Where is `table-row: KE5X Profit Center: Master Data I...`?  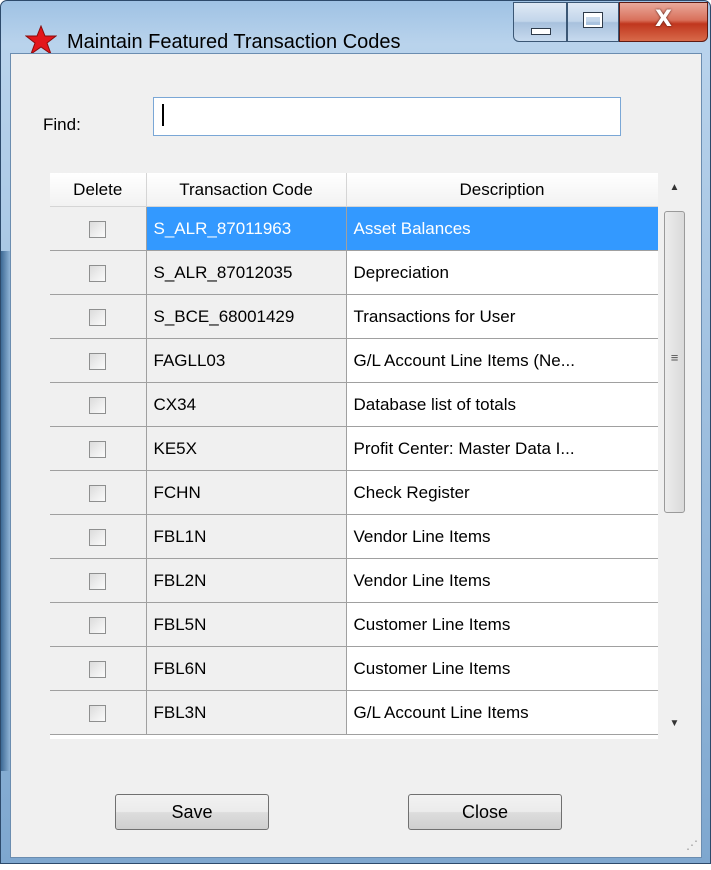
table-row: KE5X Profit Center: Master Data I... is located at coordinates (354, 448).